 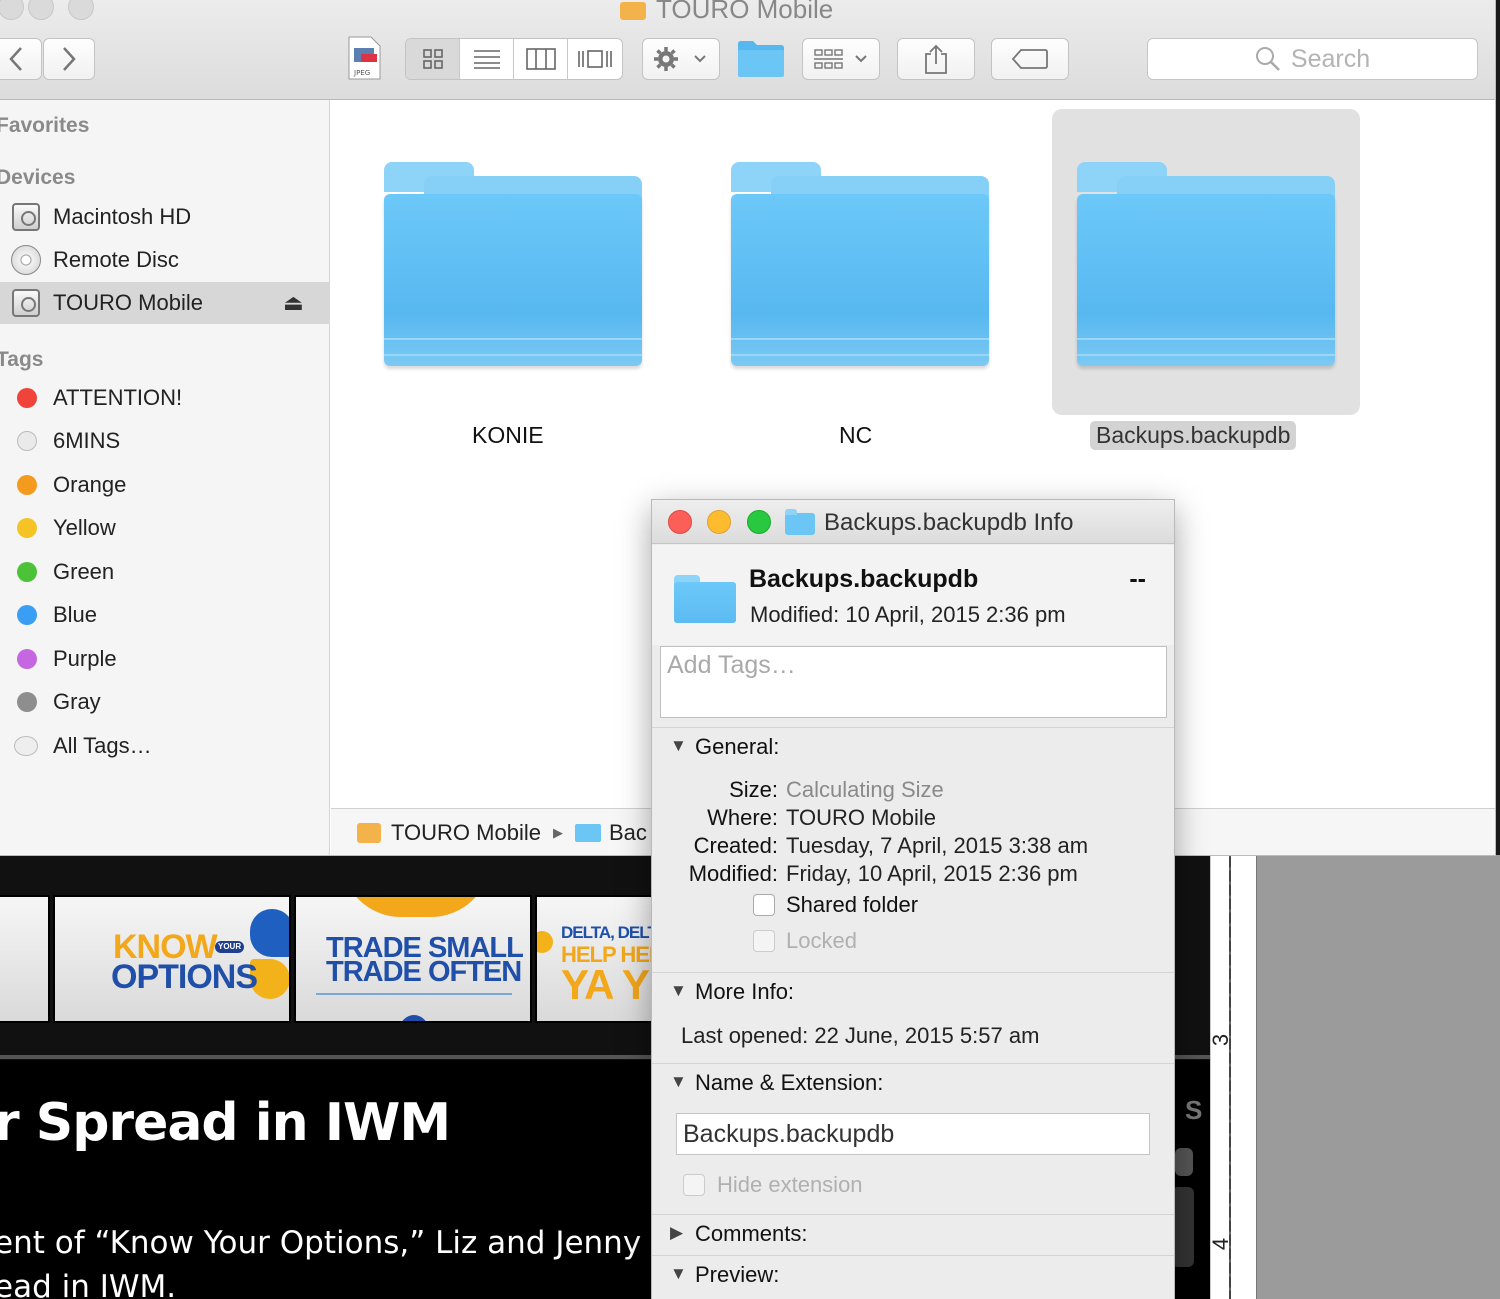 What do you see at coordinates (737, 746) in the screenshot?
I see `section-title: General:` at bounding box center [737, 746].